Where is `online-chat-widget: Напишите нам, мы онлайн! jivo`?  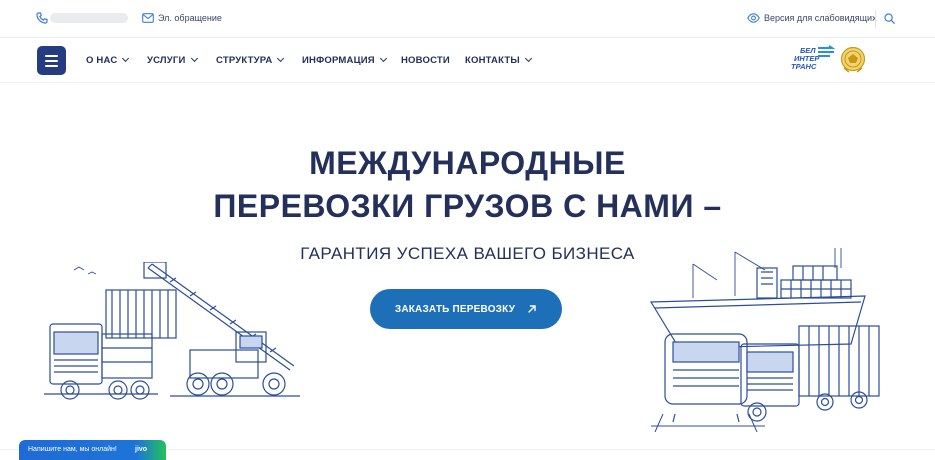
online-chat-widget: Напишите нам, мы онлайн! jivo is located at coordinates (92, 450).